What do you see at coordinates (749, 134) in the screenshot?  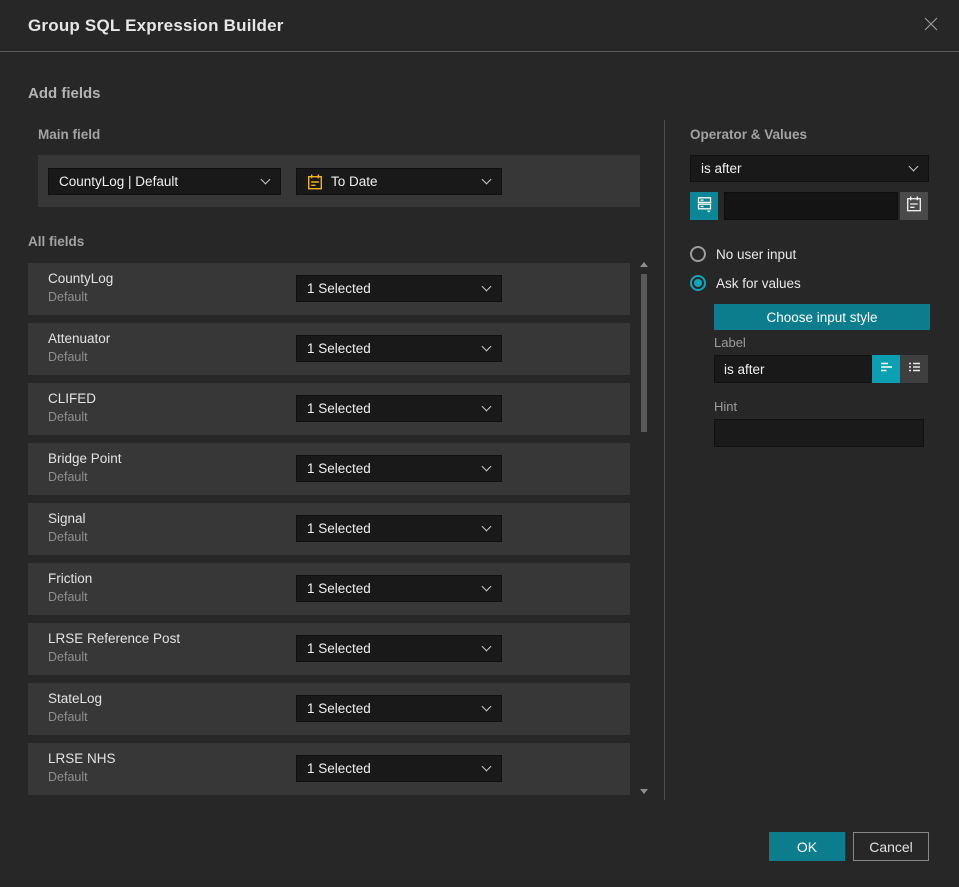 I see `operator-values-heading: Operator & Values` at bounding box center [749, 134].